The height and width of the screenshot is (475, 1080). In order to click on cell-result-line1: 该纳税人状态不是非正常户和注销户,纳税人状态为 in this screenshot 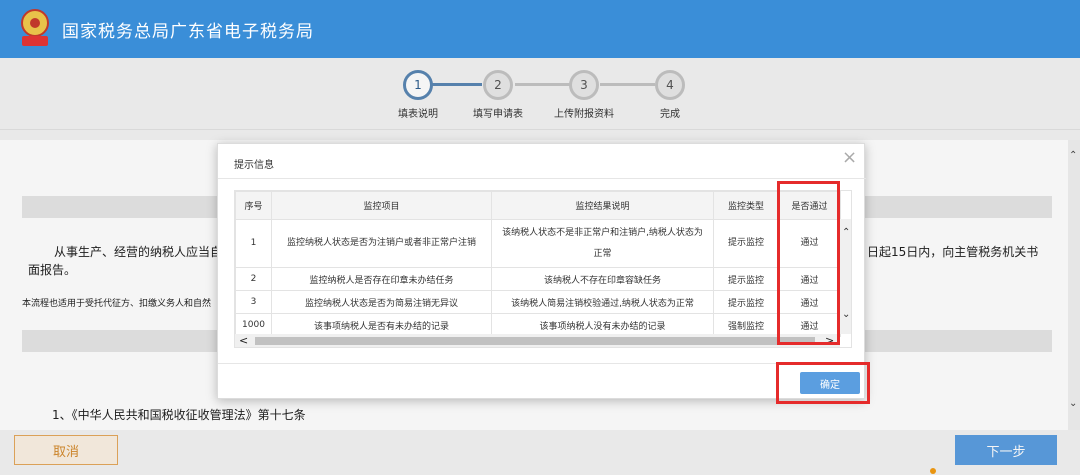, I will do `click(602, 232)`.